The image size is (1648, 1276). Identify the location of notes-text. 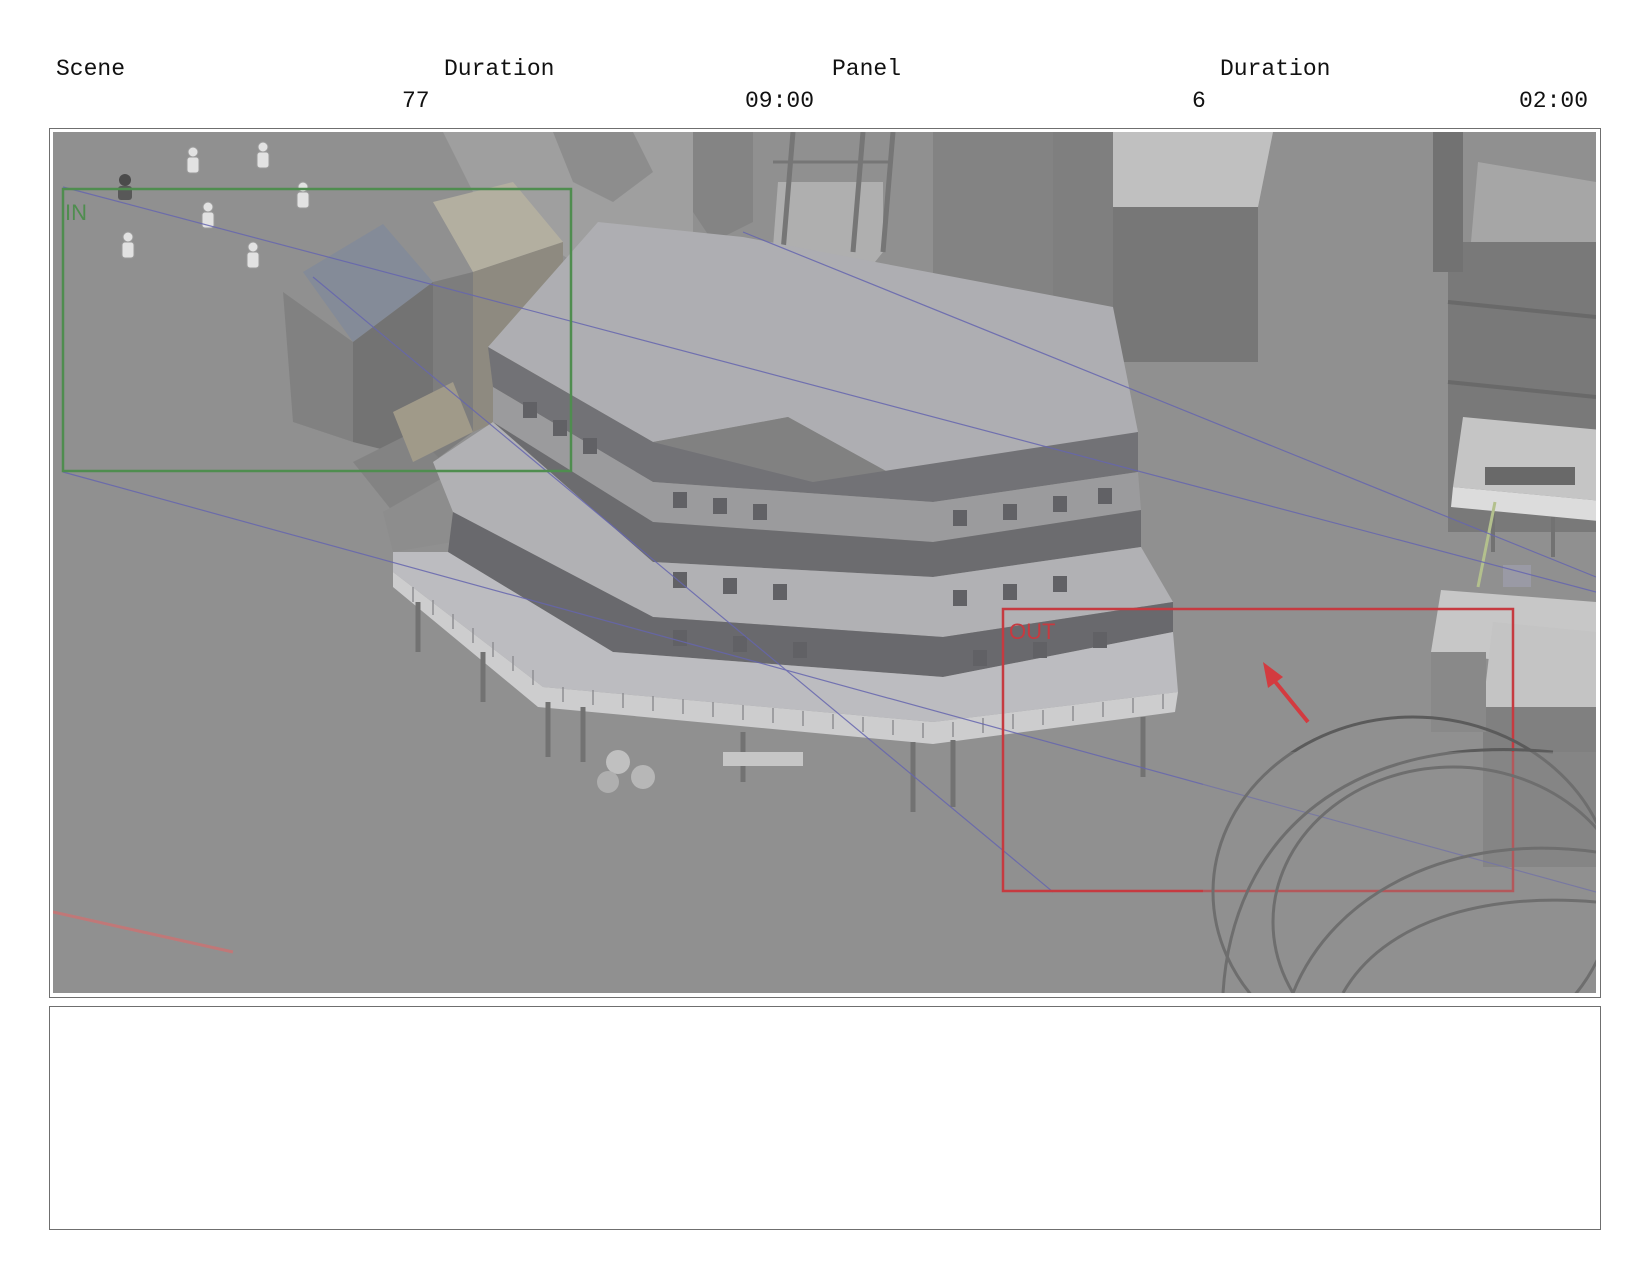
(825, 1019).